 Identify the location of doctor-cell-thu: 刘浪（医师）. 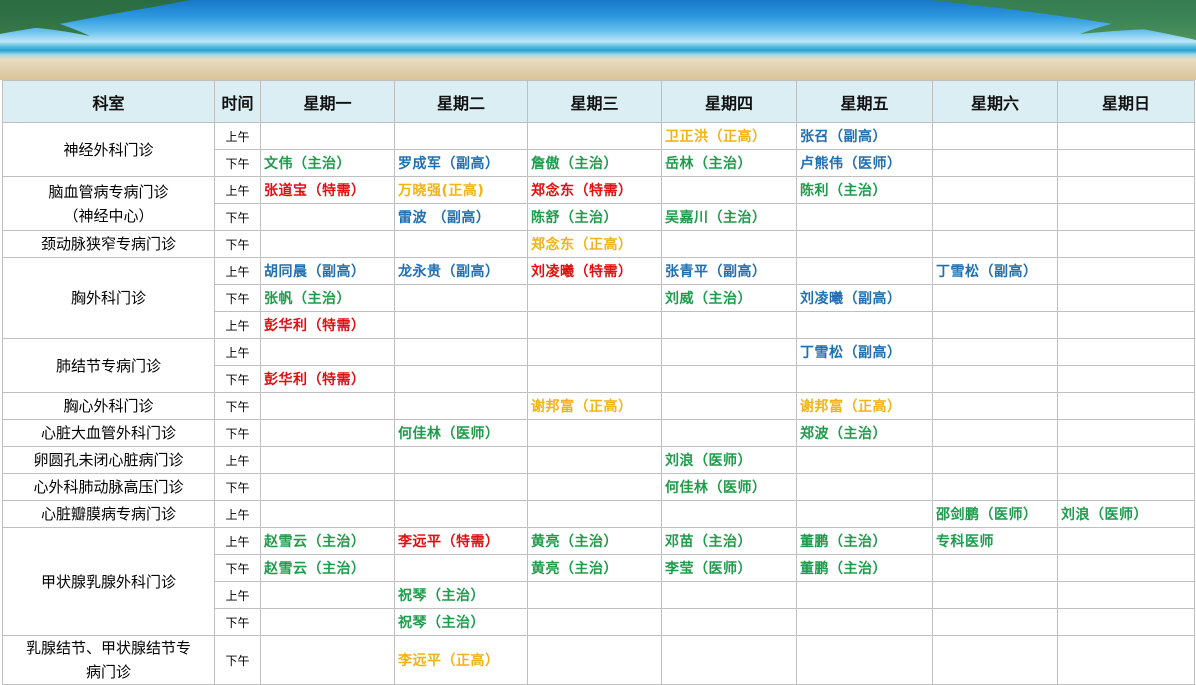
(729, 460).